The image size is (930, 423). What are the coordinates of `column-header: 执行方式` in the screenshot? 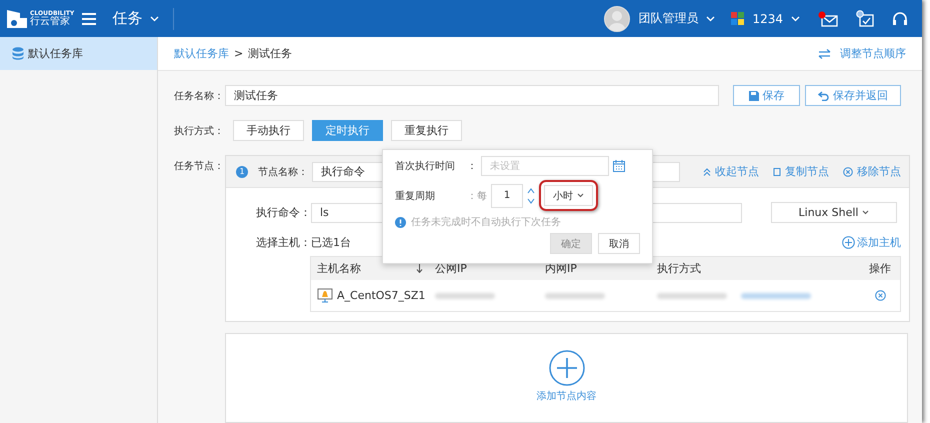 It's located at (679, 268).